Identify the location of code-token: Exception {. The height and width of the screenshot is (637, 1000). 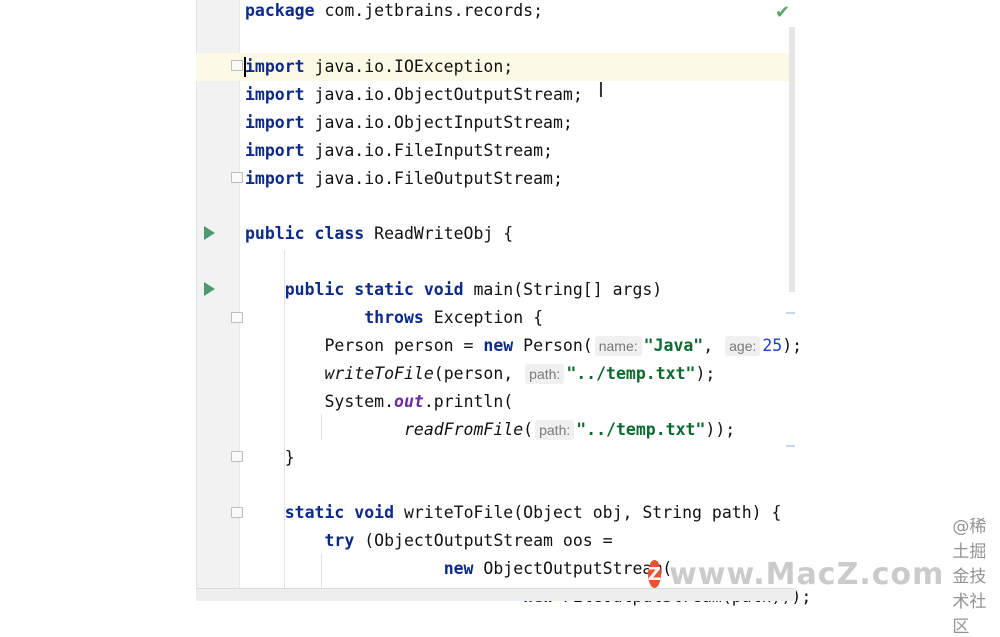
(483, 317).